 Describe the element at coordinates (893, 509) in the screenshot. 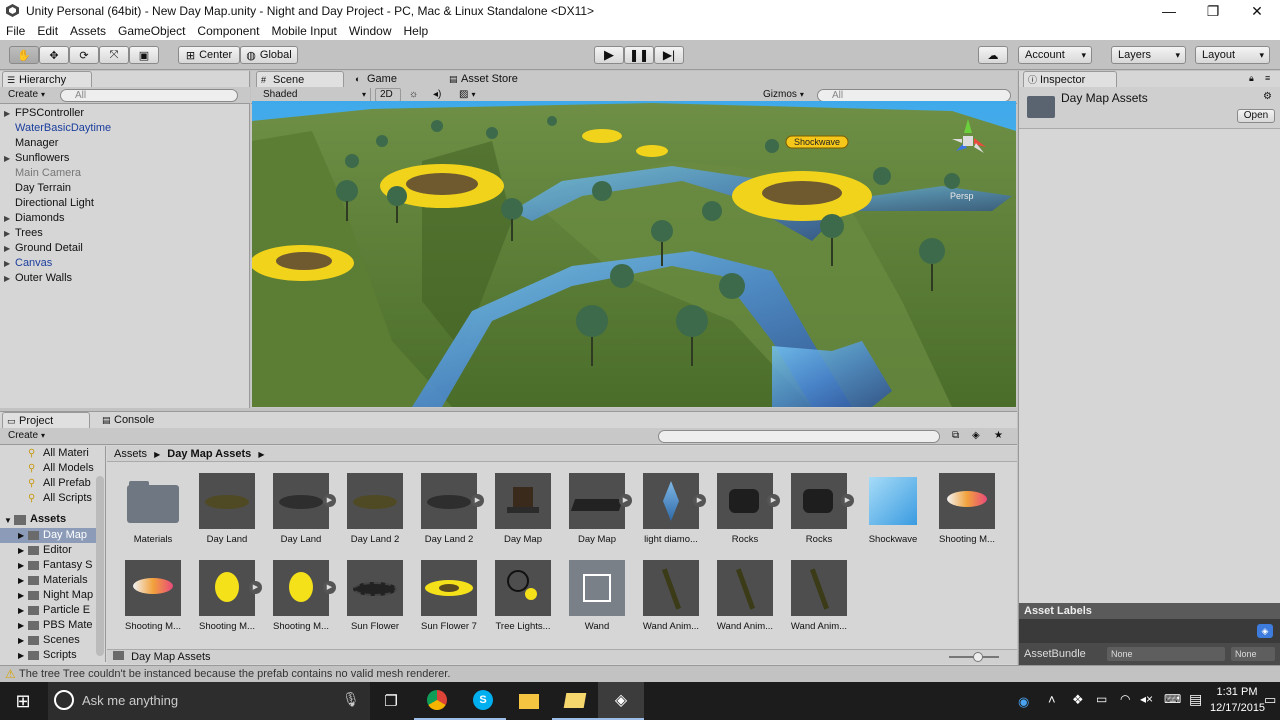

I see `asset-tile: Shockwave` at that location.